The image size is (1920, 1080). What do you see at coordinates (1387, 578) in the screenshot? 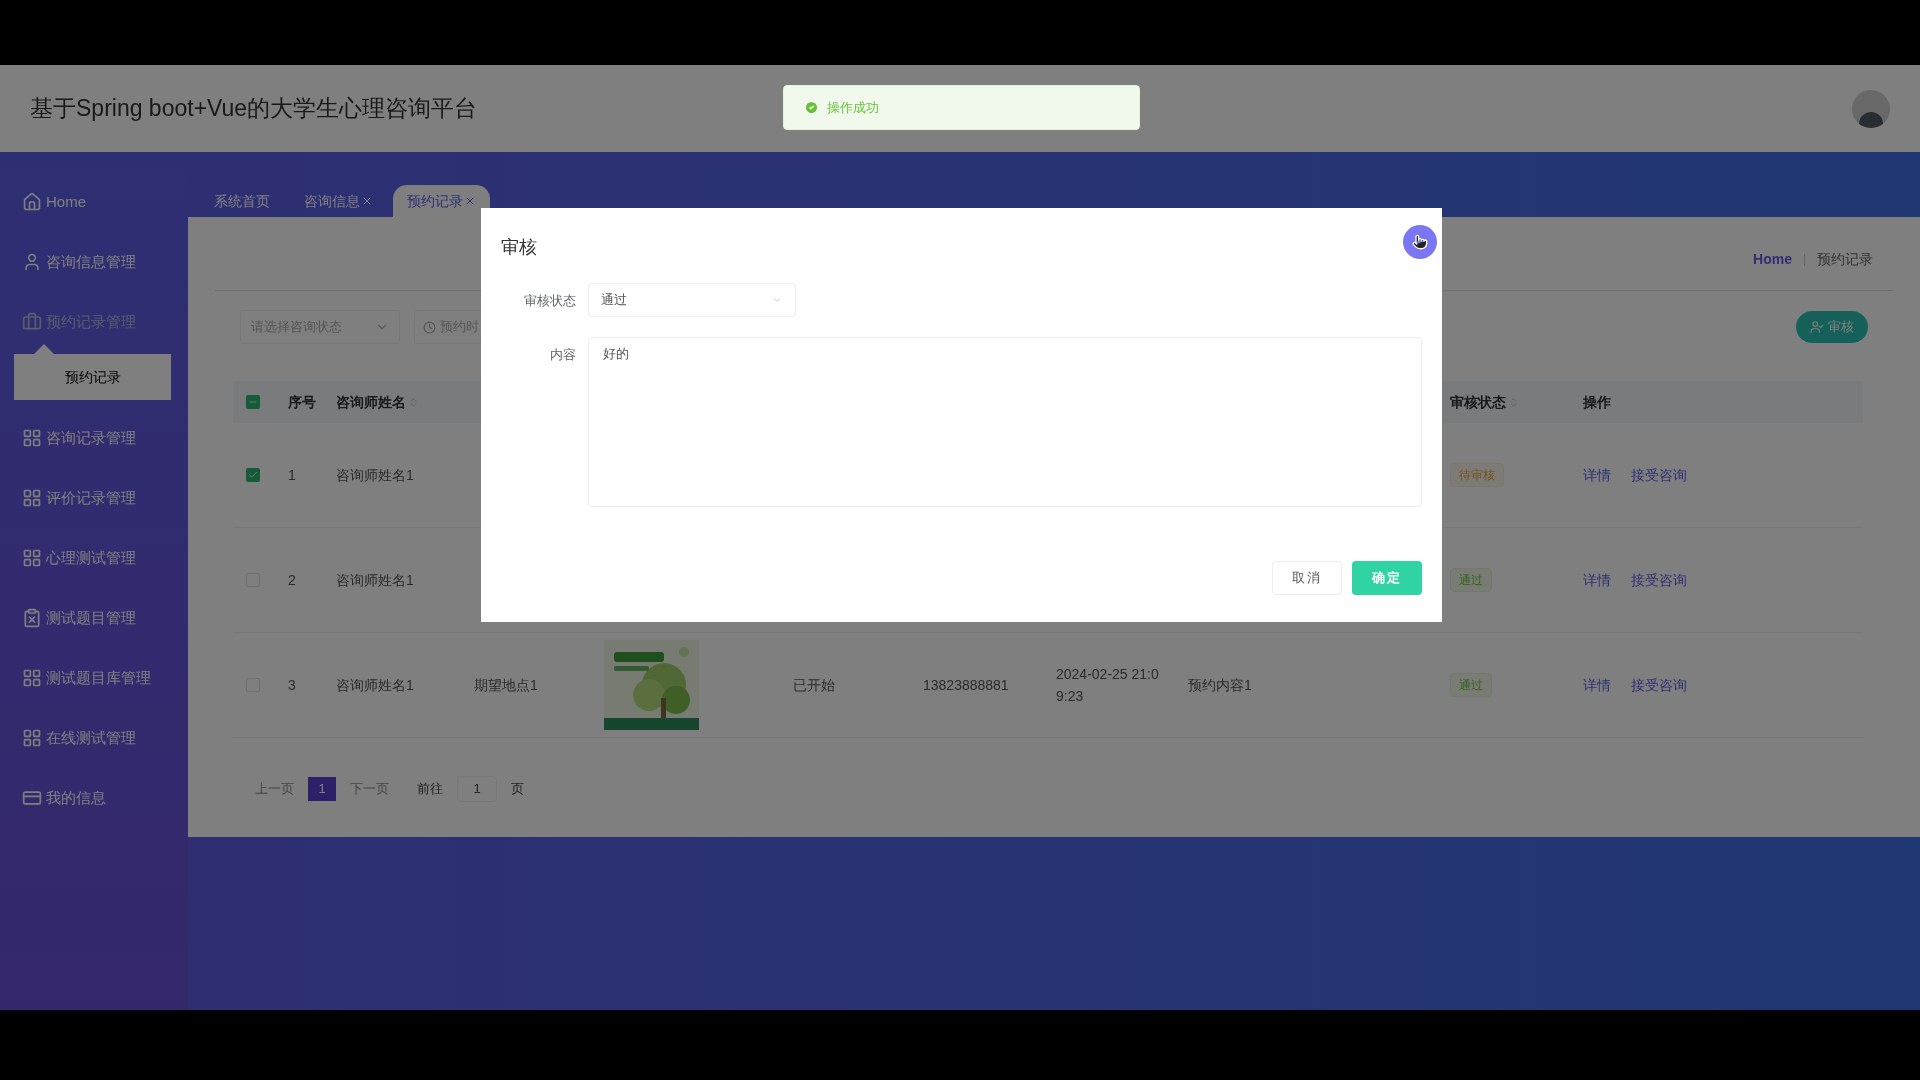
I see `confirm-button: 确定` at bounding box center [1387, 578].